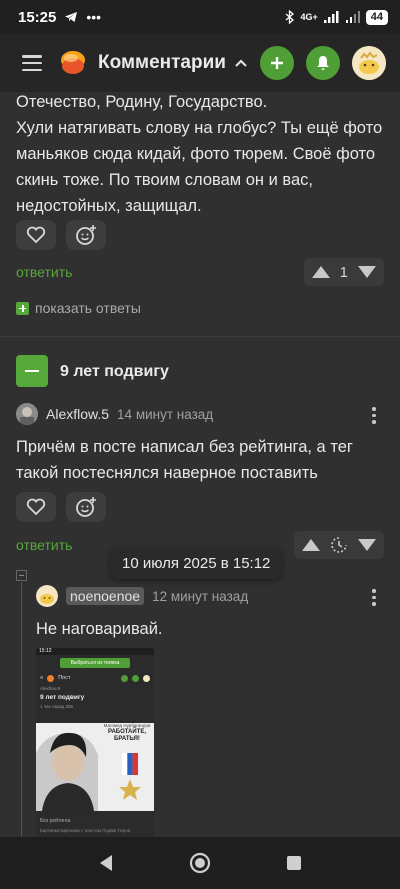 The width and height of the screenshot is (400, 889). I want to click on image-author: Alexflow.5, so click(50, 688).